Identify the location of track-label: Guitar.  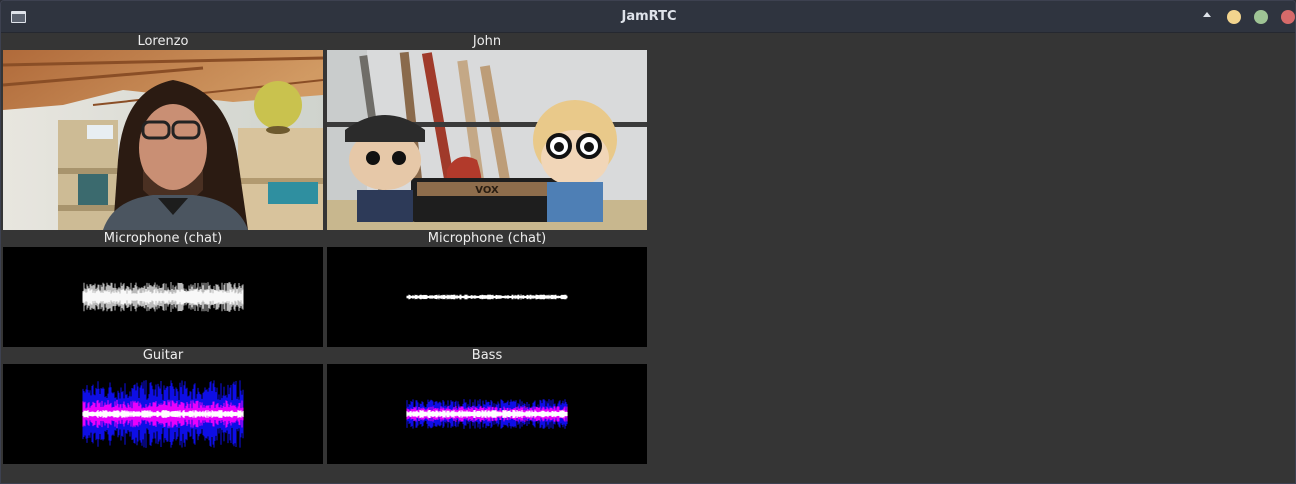
(163, 355).